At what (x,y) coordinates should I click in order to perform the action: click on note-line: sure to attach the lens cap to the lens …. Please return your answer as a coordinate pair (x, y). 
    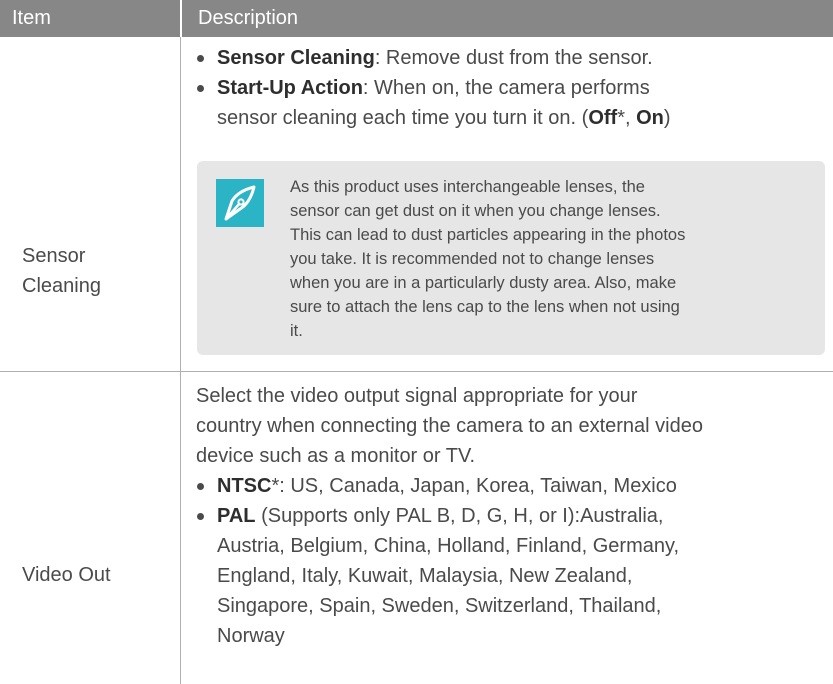
    Looking at the image, I should click on (485, 307).